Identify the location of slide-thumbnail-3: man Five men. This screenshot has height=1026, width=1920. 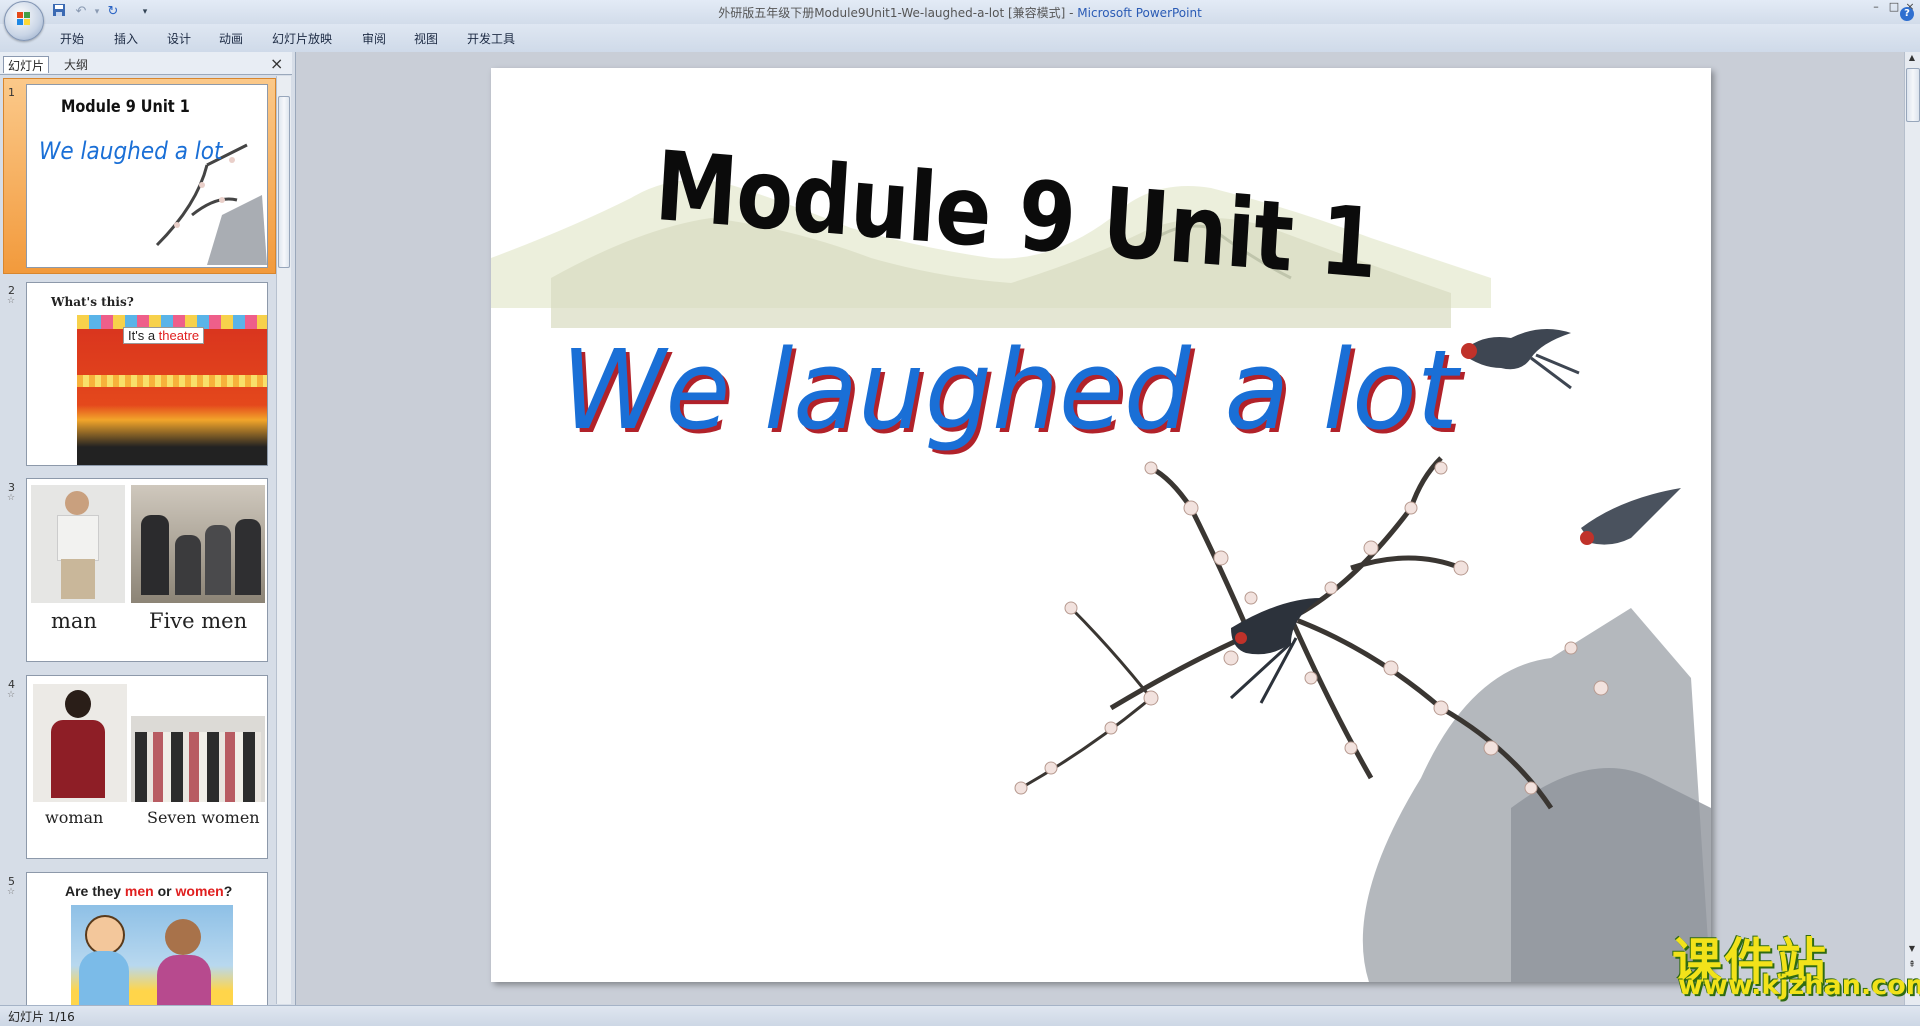
(147, 570).